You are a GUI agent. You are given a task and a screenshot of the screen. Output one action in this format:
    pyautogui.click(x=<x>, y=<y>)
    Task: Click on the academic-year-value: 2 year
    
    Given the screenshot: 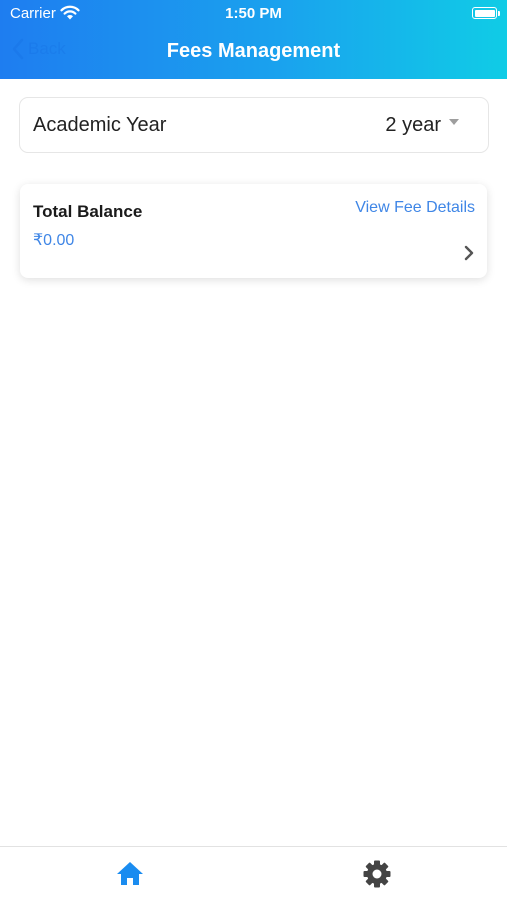 What is the action you would take?
    pyautogui.click(x=413, y=125)
    